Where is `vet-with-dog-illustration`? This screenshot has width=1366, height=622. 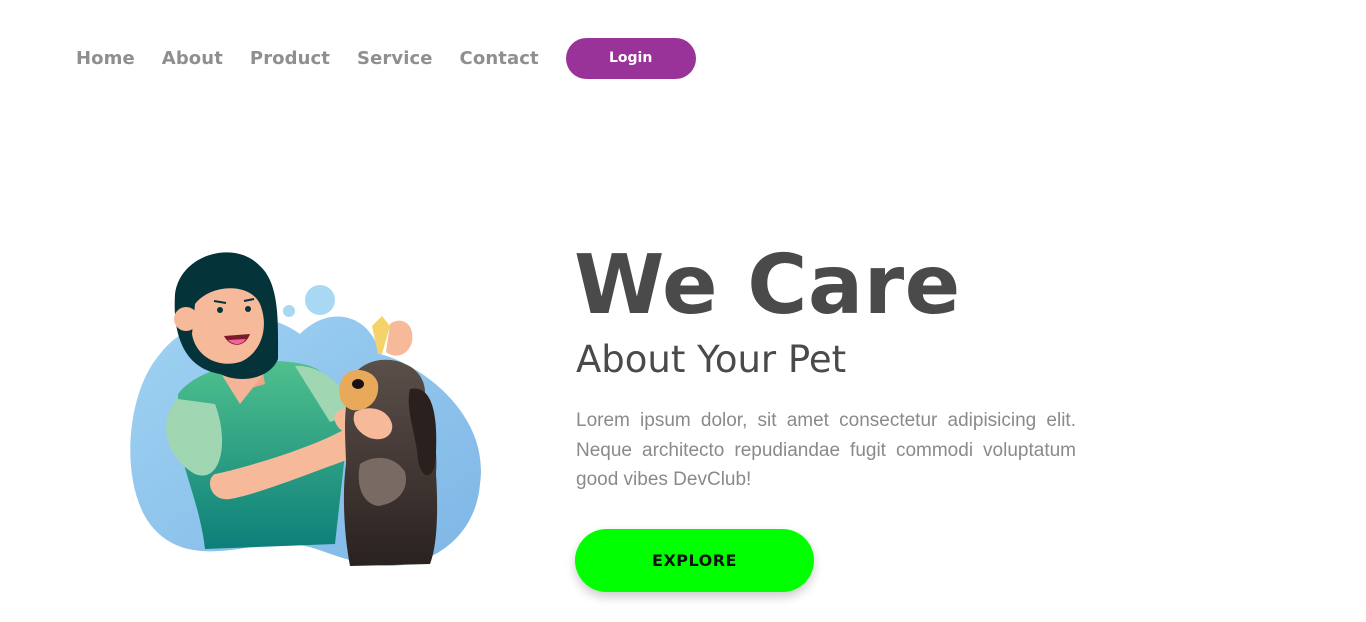 vet-with-dog-illustration is located at coordinates (305, 409).